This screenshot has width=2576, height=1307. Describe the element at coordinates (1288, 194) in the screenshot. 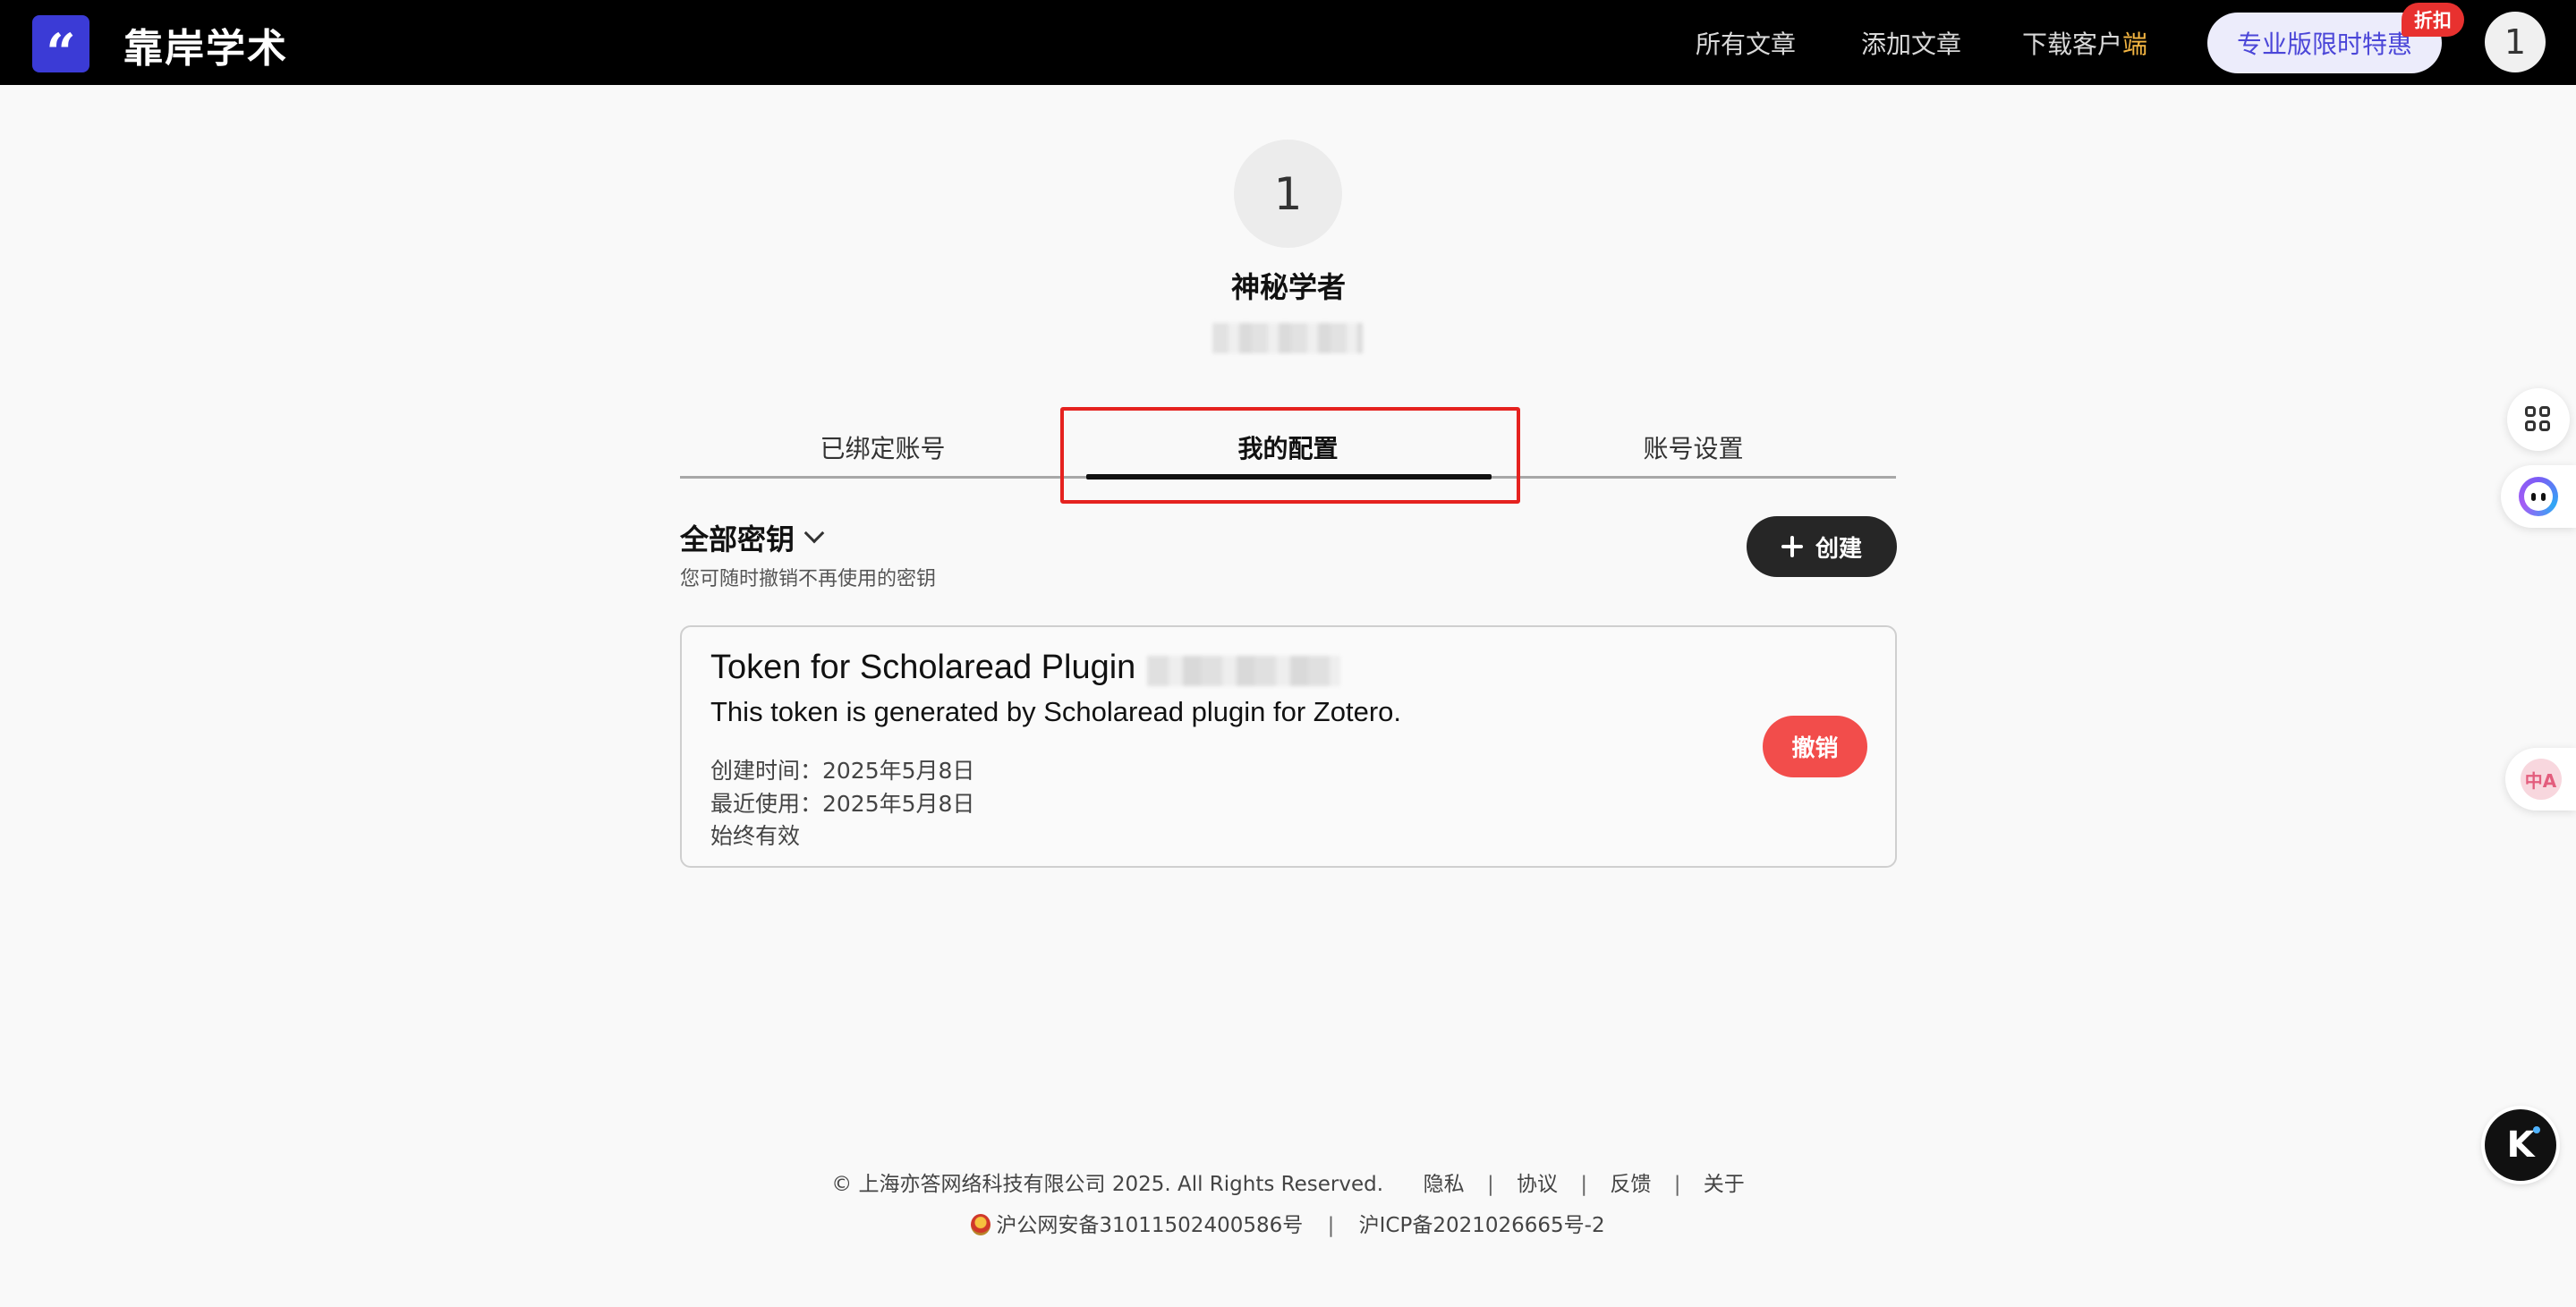

I see `profile-avatar: 1` at that location.